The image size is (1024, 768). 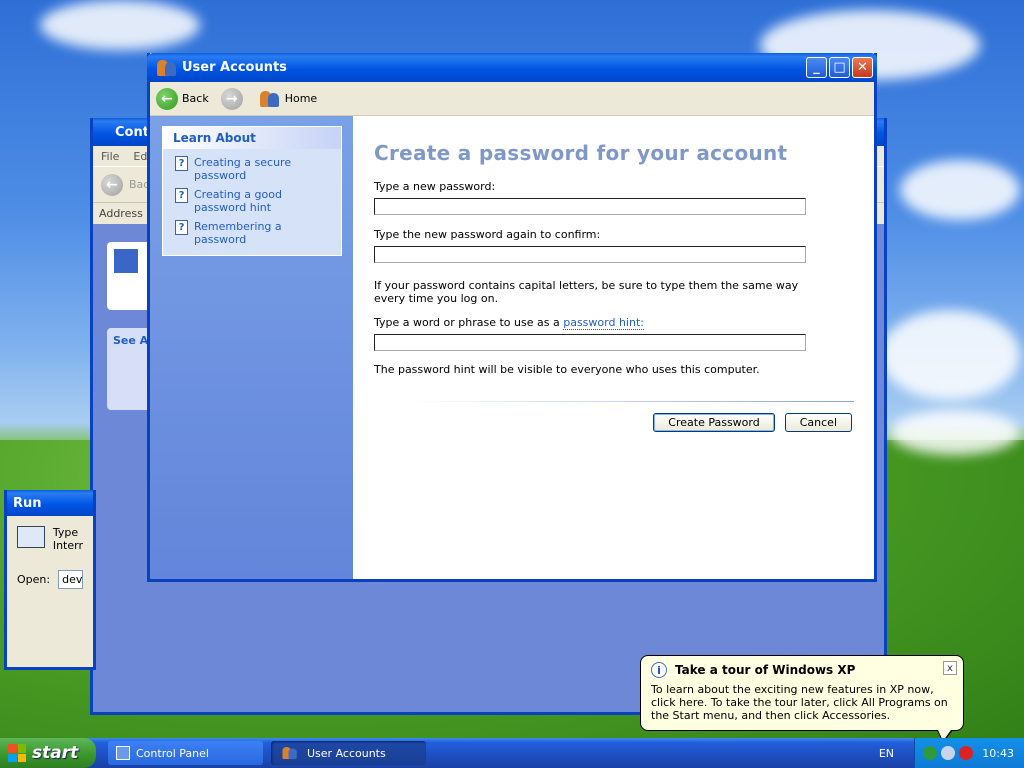 I want to click on learn-item-label: Remembering a password, so click(x=263, y=233).